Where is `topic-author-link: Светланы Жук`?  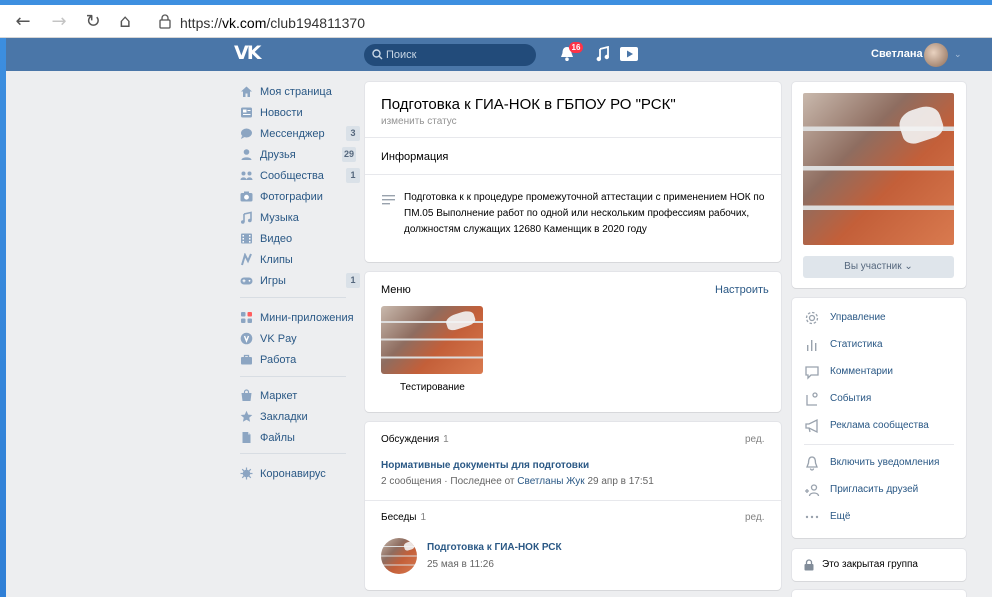 topic-author-link: Светланы Жук is located at coordinates (550, 481).